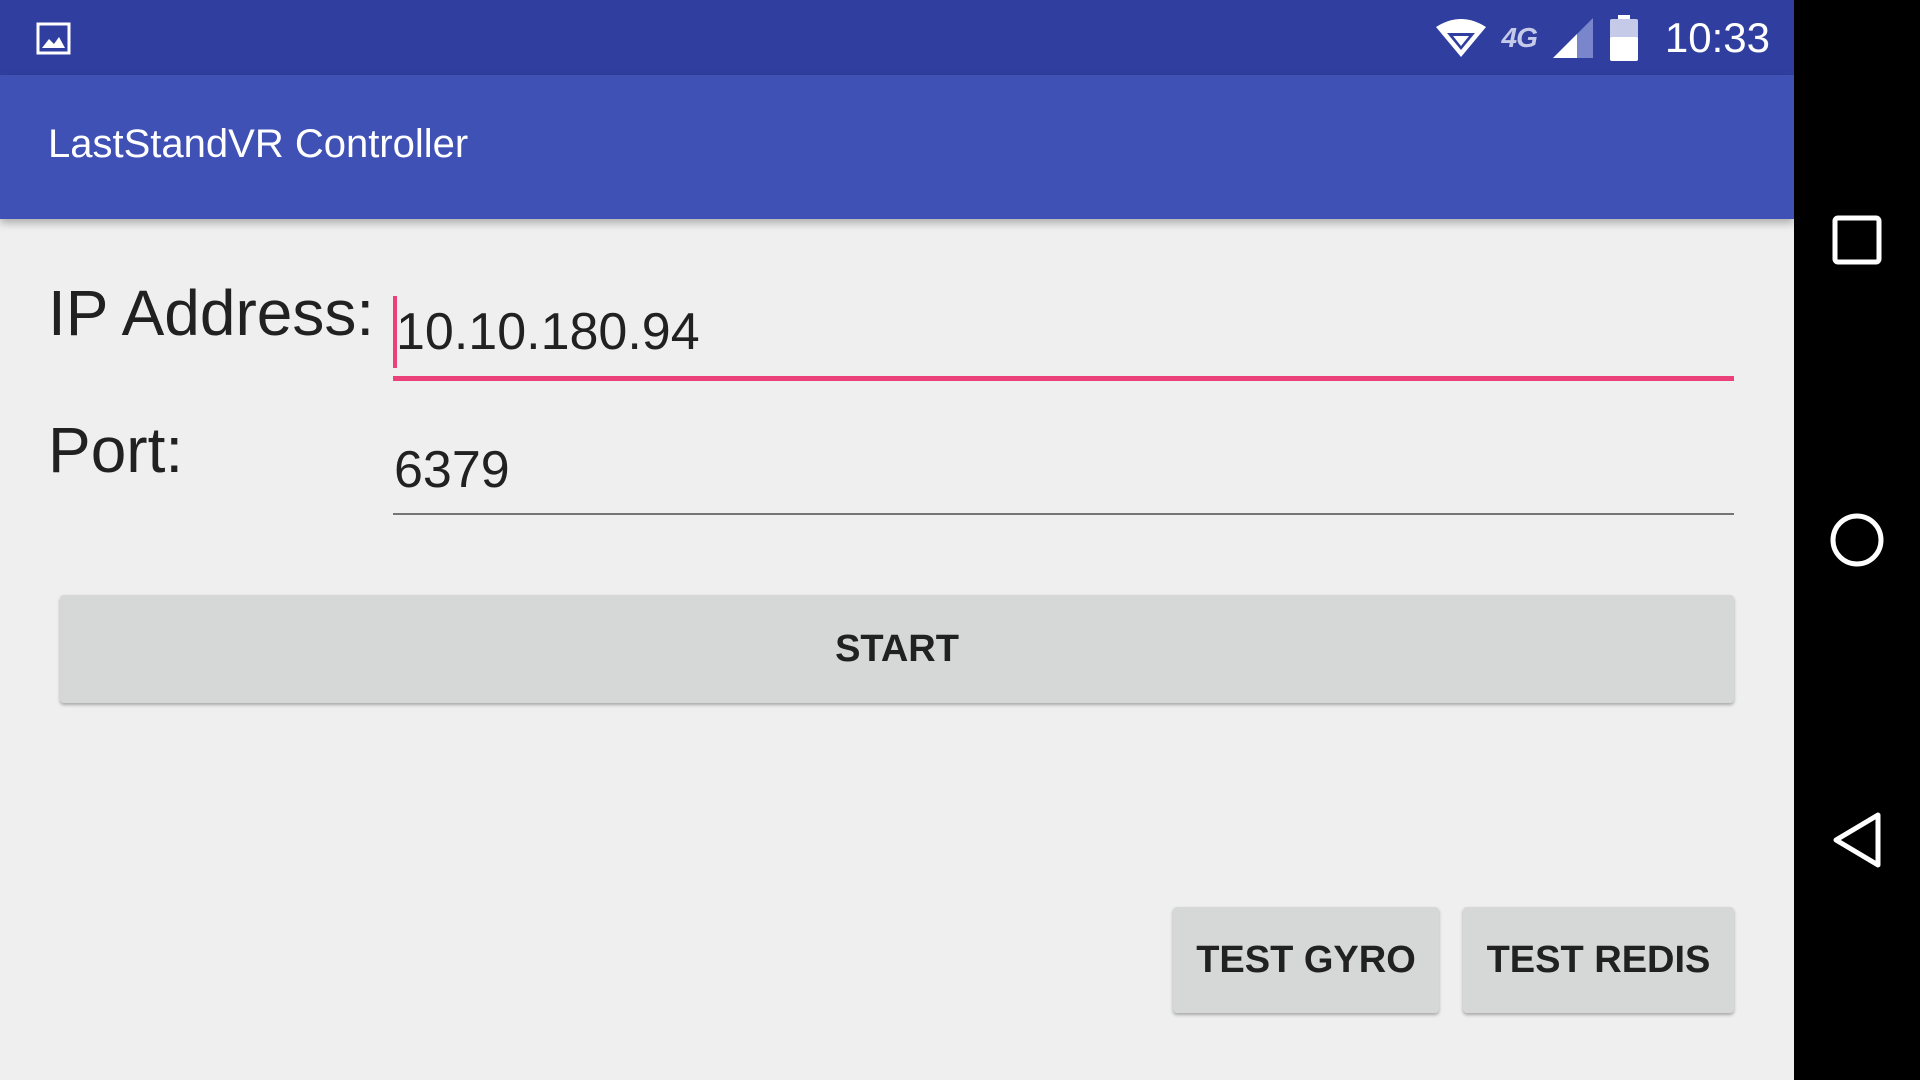 This screenshot has width=1920, height=1080. Describe the element at coordinates (1717, 37) in the screenshot. I see `status-clock: 10:33` at that location.